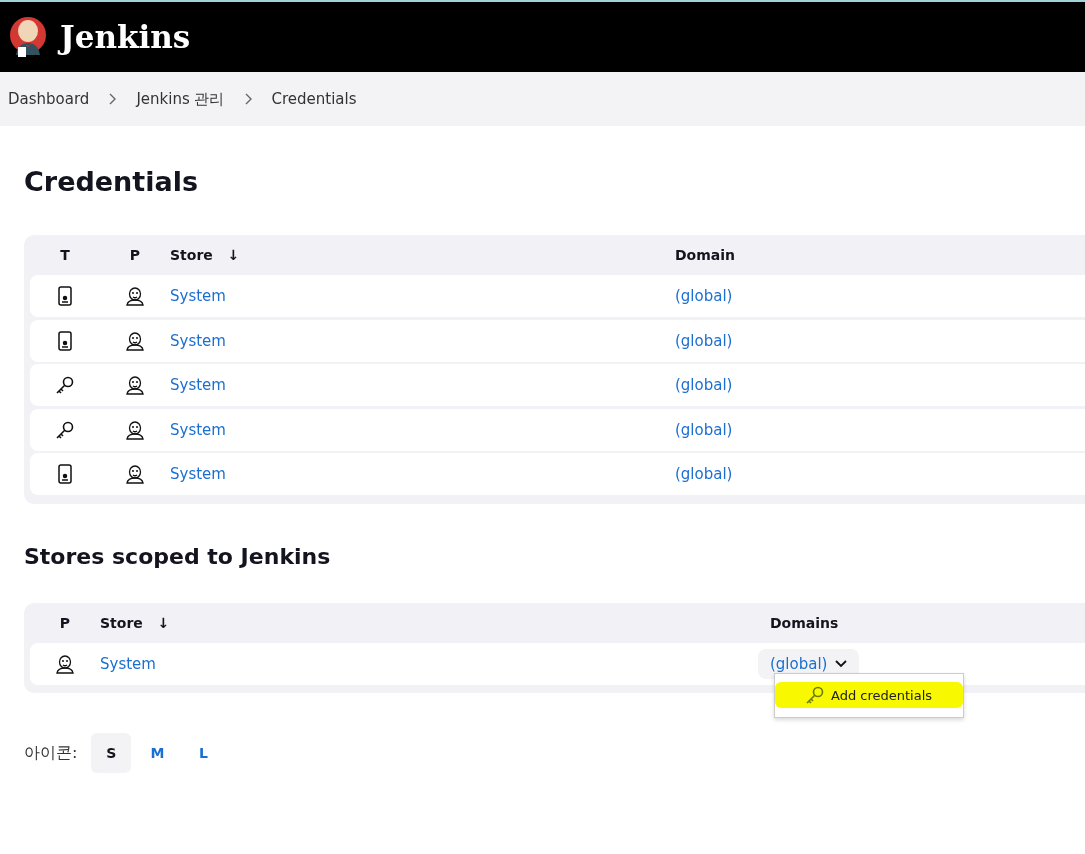  Describe the element at coordinates (180, 99) in the screenshot. I see `breadcrumb-link: Jenkins 관리` at that location.